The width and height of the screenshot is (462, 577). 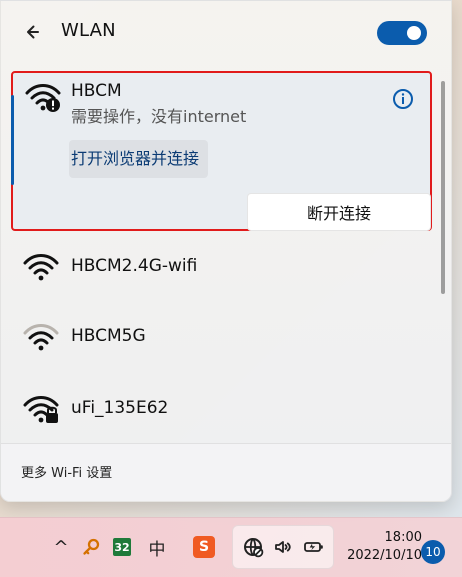 I want to click on network-item: uFi_135E62, so click(x=223, y=409).